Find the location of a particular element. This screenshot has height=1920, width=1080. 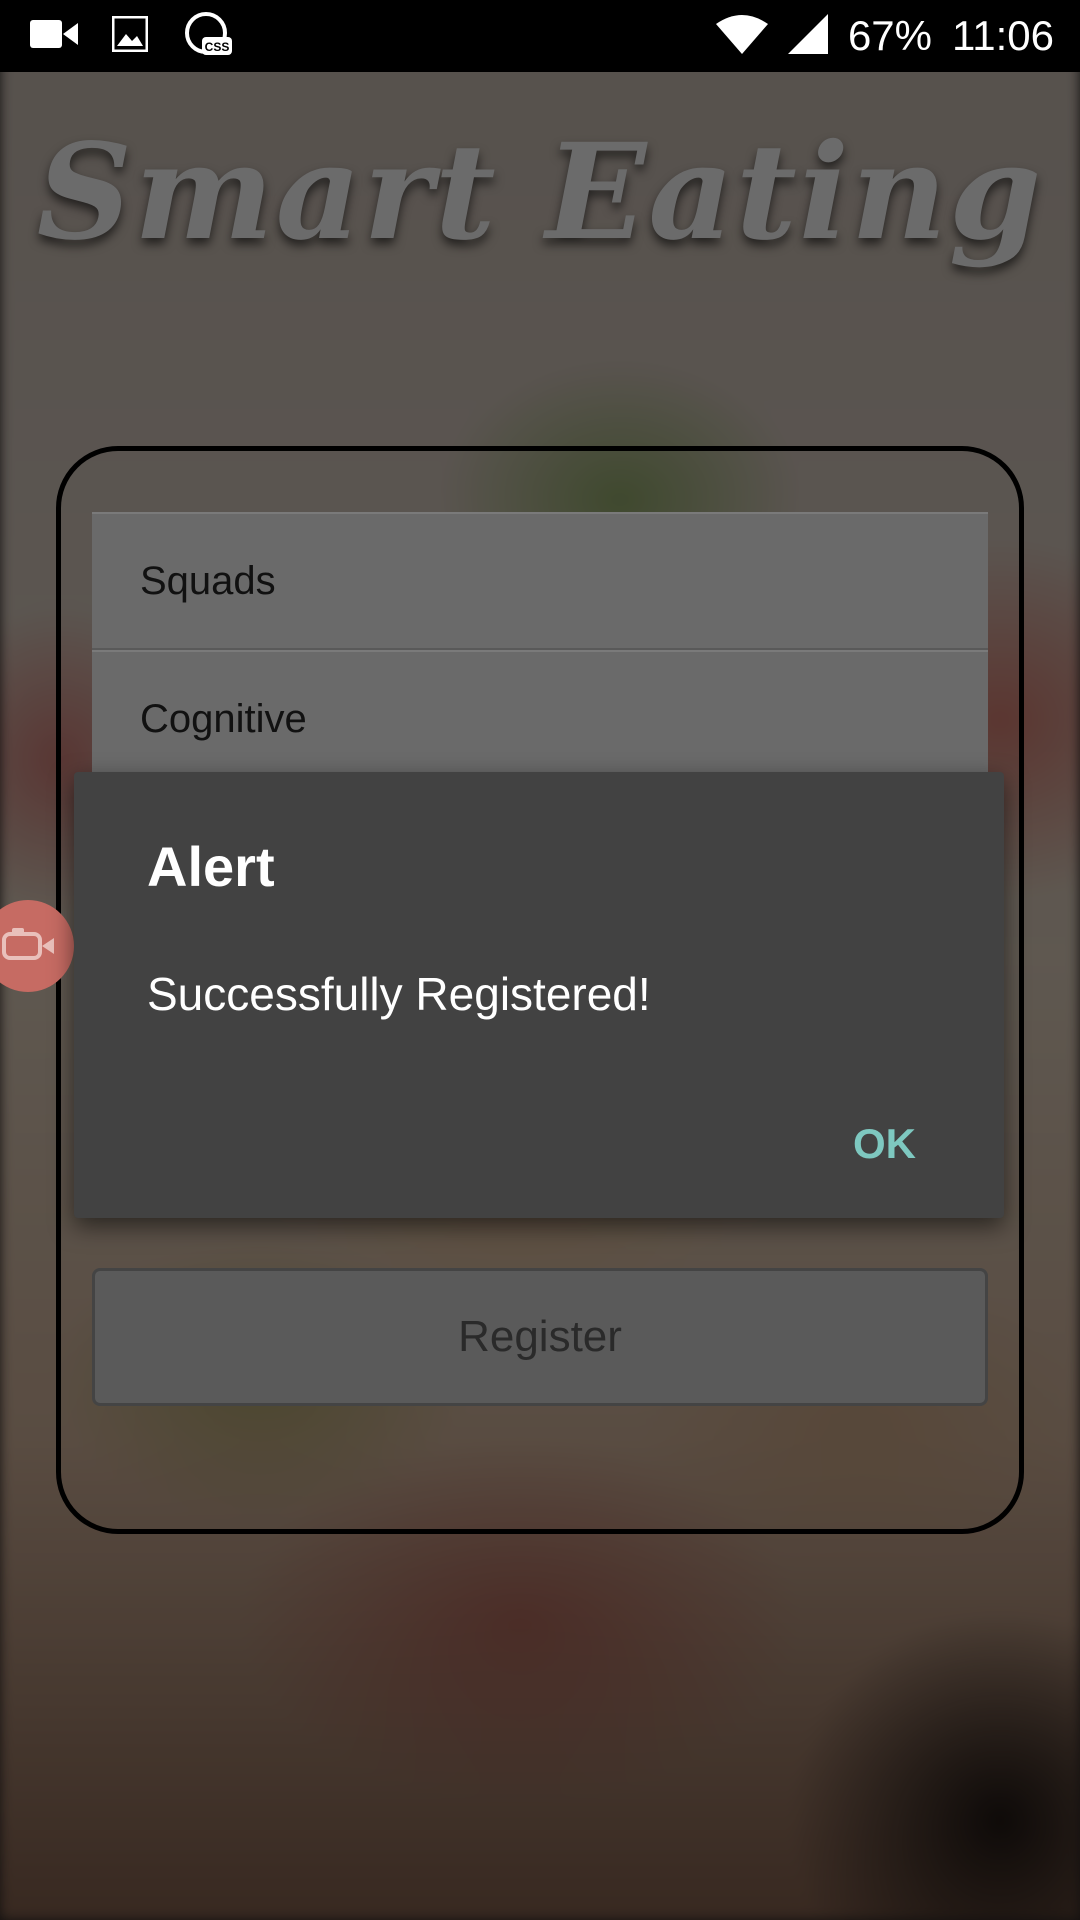

list-item-cognitive: Cognitive is located at coordinates (540, 719).